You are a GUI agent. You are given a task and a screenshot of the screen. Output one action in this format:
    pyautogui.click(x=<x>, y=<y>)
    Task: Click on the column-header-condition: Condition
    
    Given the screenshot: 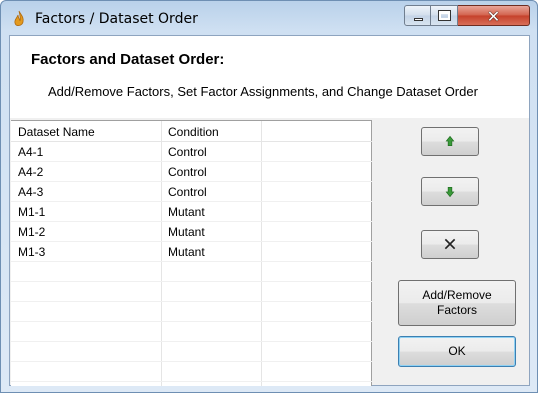 What is the action you would take?
    pyautogui.click(x=193, y=132)
    